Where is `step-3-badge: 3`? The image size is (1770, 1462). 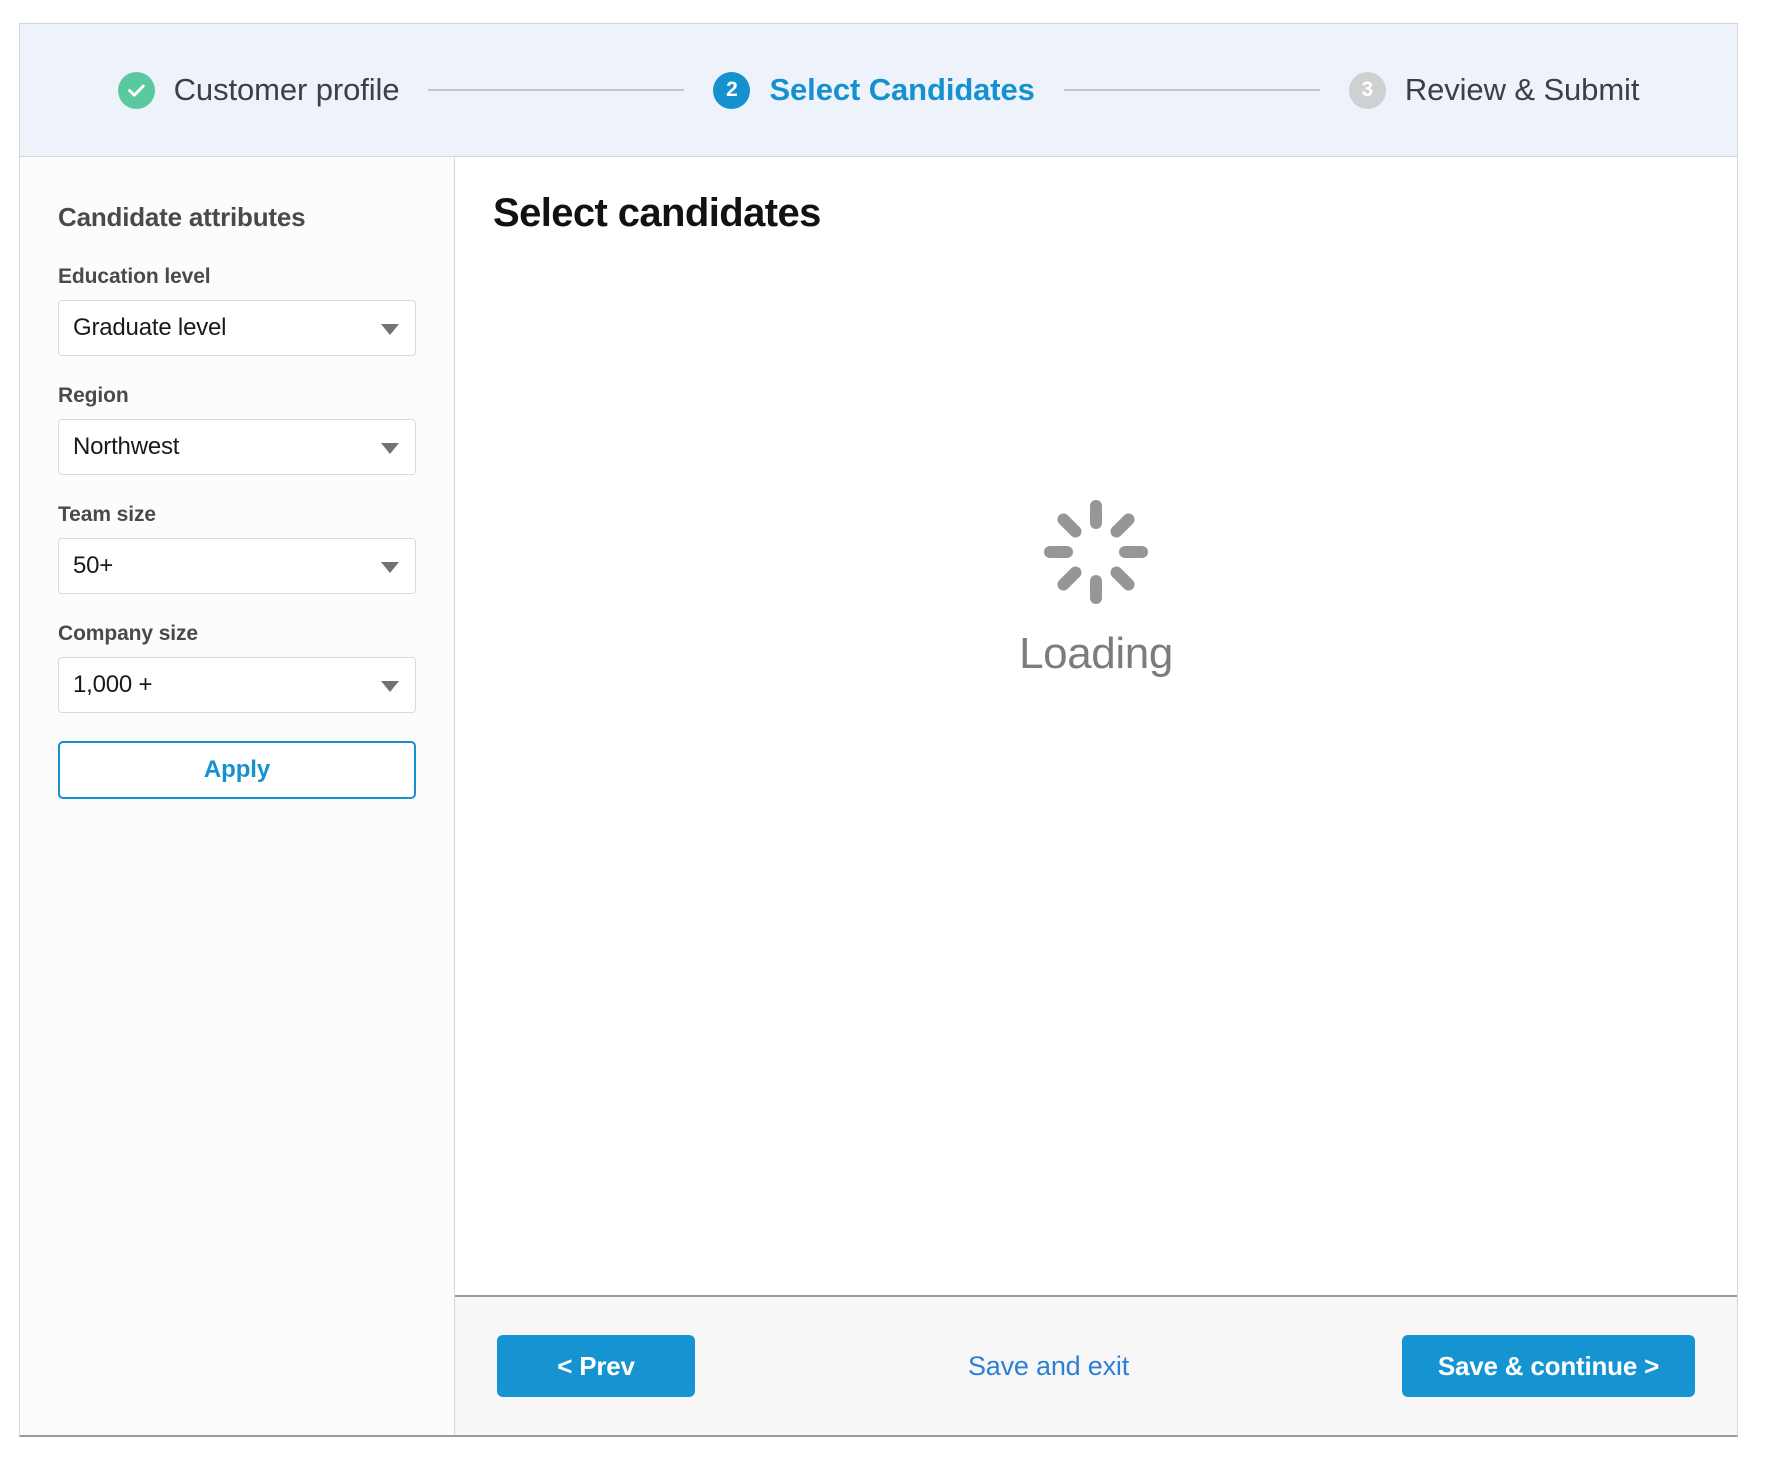 step-3-badge: 3 is located at coordinates (1367, 90).